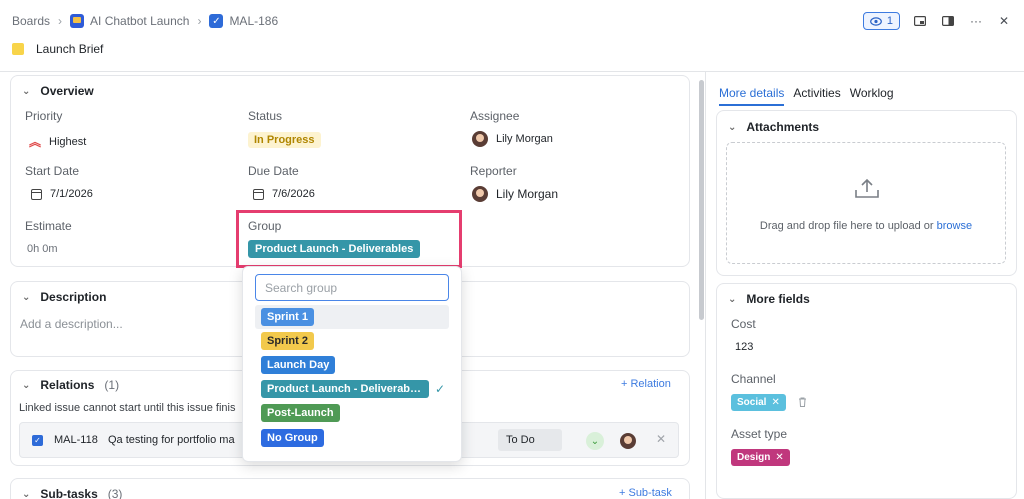 This screenshot has width=1024, height=499. I want to click on breadcrumb-project: AI Chatbot Launch, so click(129, 21).